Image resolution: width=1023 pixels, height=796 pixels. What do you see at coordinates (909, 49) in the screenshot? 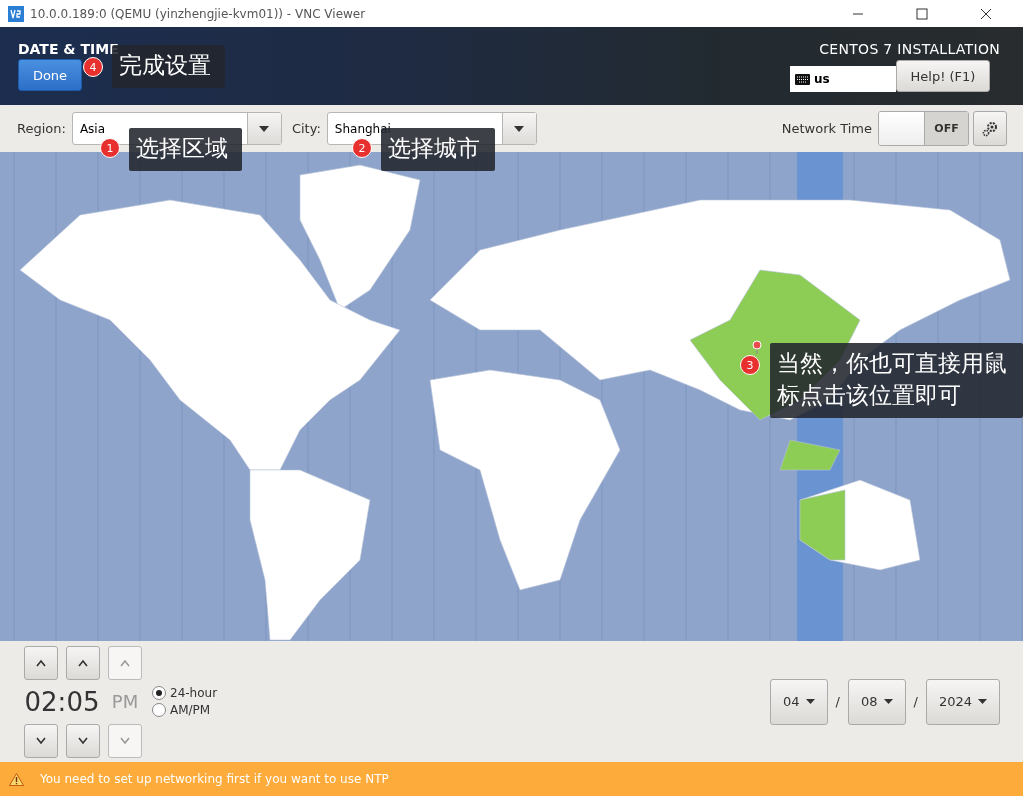
I see `product-title: CENTOS 7 INSTALLATION` at bounding box center [909, 49].